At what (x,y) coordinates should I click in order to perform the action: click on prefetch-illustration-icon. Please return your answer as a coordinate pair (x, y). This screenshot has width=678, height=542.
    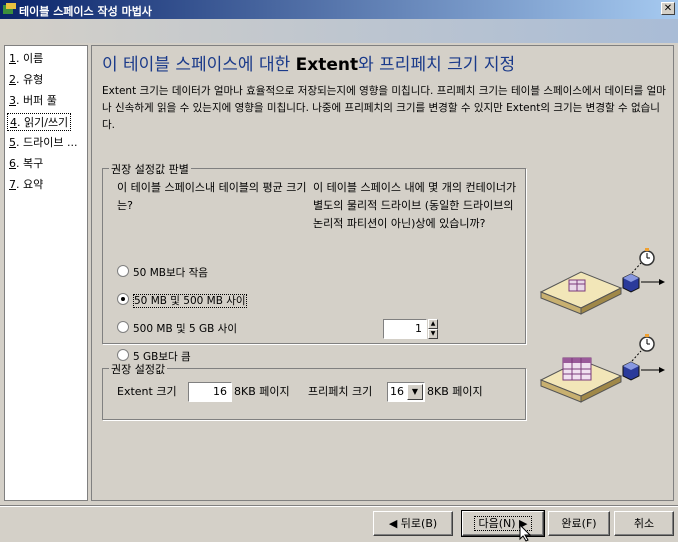
    Looking at the image, I should click on (602, 368).